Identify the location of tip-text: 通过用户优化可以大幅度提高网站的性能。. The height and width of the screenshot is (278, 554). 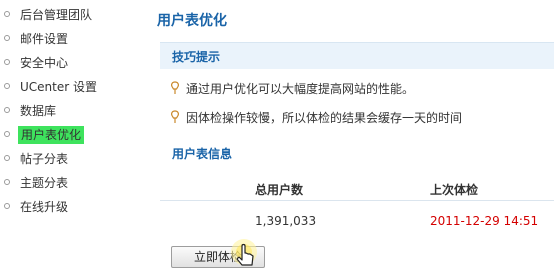
(300, 89).